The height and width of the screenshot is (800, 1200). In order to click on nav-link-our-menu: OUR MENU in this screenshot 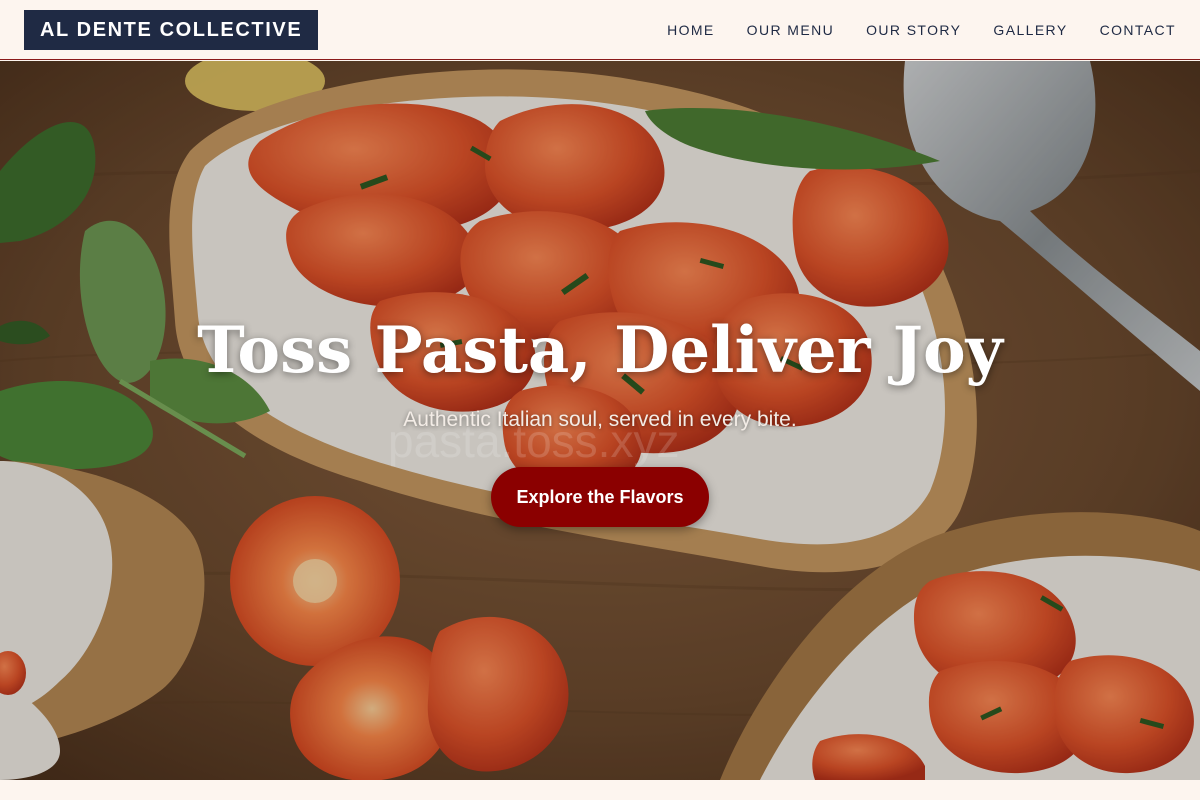, I will do `click(790, 30)`.